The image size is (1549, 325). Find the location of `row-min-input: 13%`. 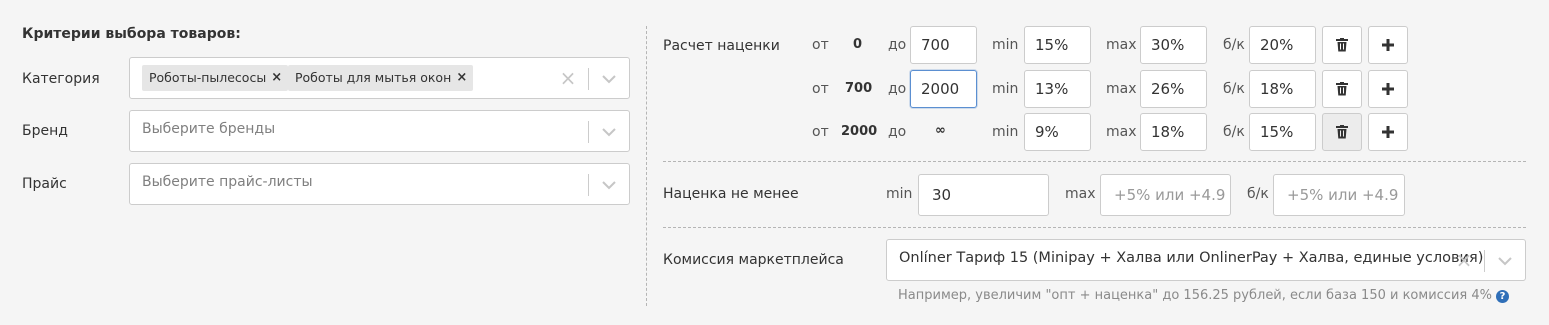

row-min-input: 13% is located at coordinates (1057, 89).